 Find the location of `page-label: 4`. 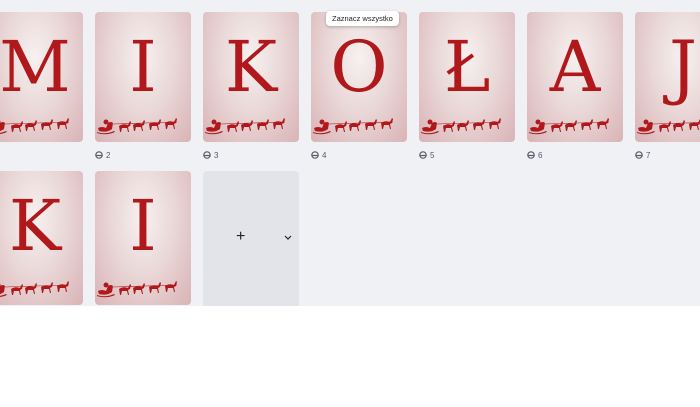

page-label: 4 is located at coordinates (318, 155).